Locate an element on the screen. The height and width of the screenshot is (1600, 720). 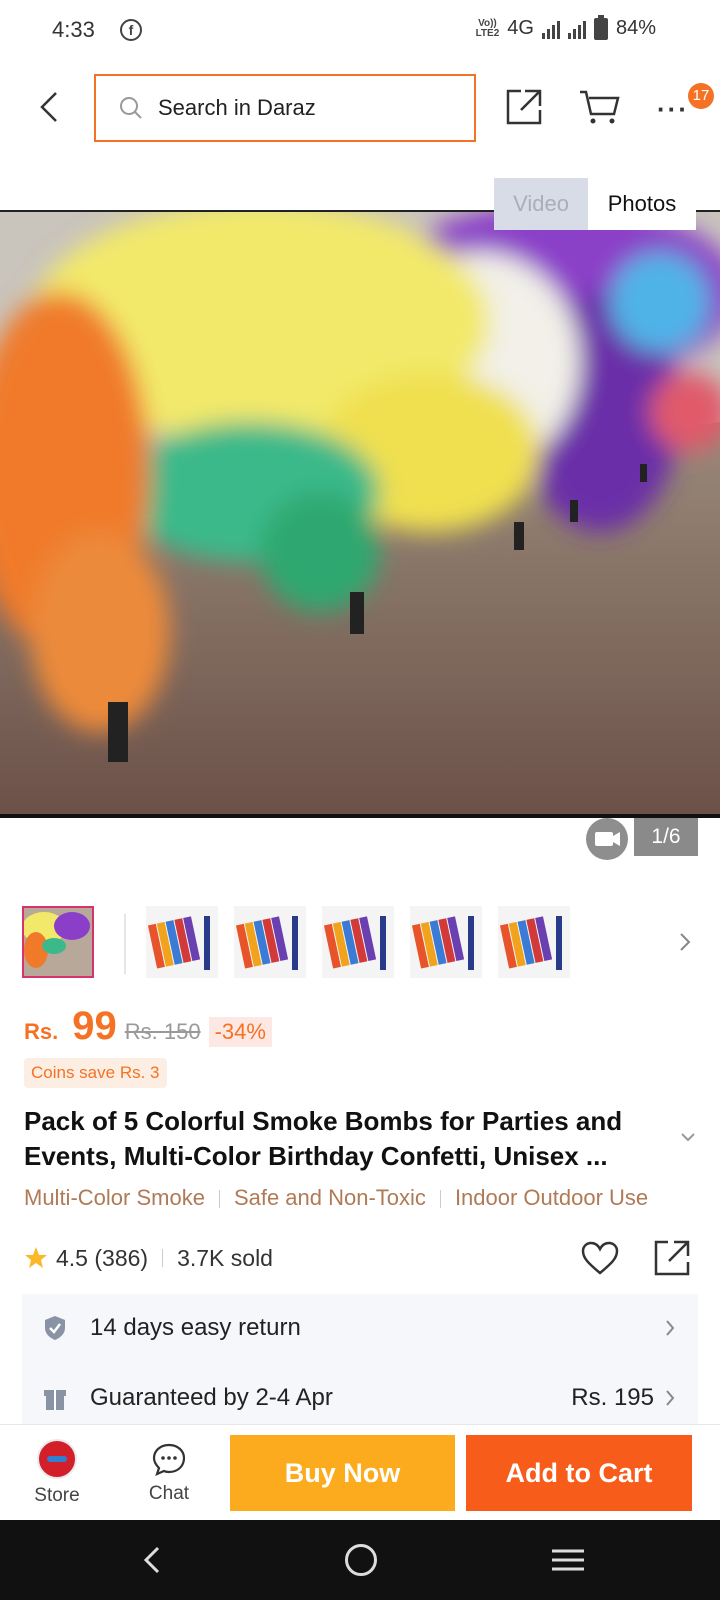
delivery-text: Guaranteed by 2-4 Apr is located at coordinates (211, 1397).